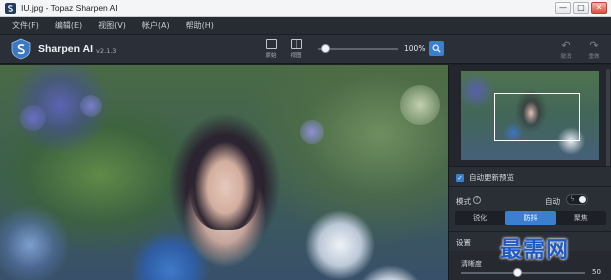  Describe the element at coordinates (608, 118) in the screenshot. I see `panel-scrollbar` at that location.